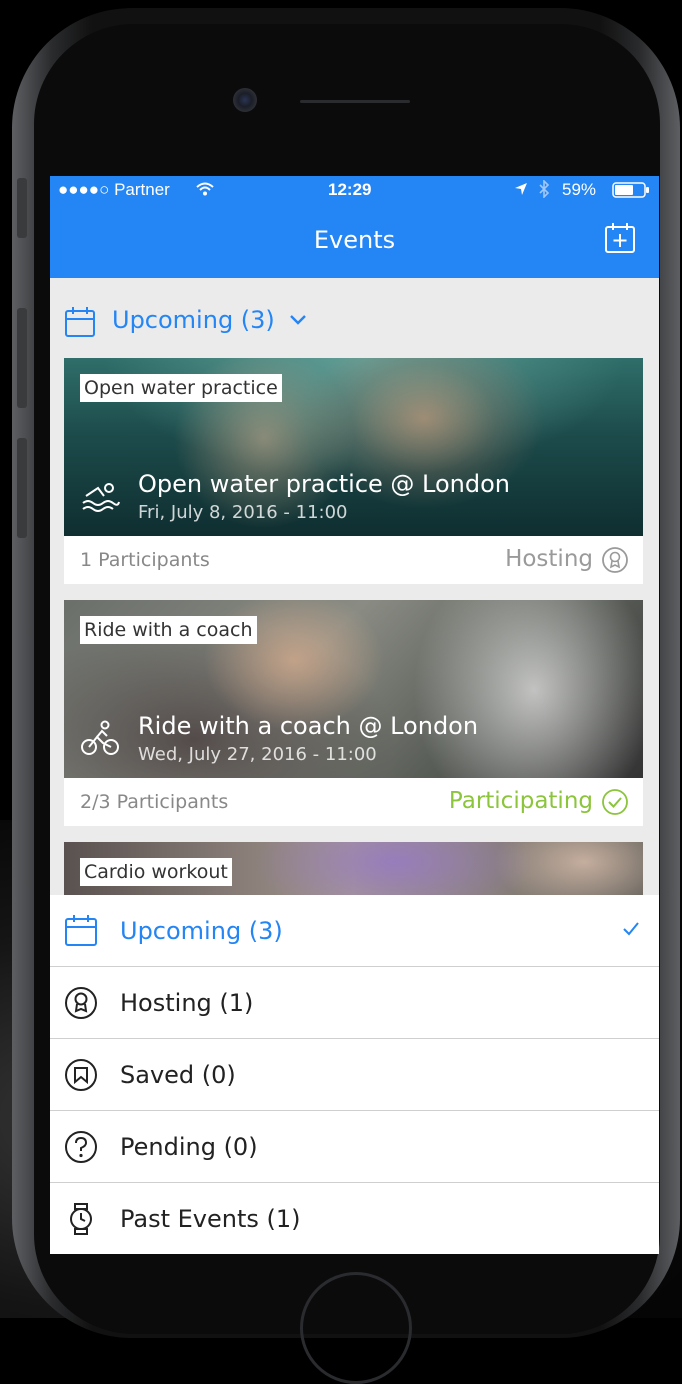  What do you see at coordinates (181, 388) in the screenshot?
I see `event-tag: Open water practice` at bounding box center [181, 388].